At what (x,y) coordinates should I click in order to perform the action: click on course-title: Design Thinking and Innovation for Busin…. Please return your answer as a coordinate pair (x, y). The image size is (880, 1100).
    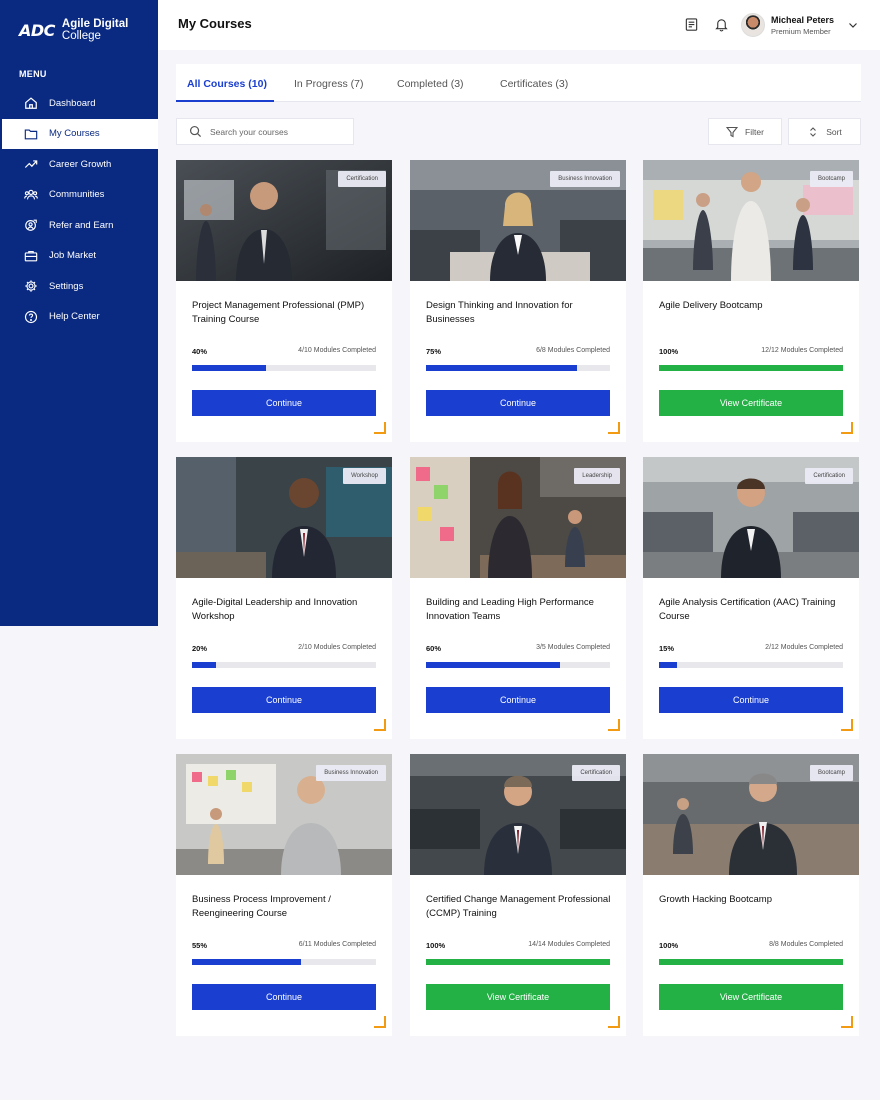
    Looking at the image, I should click on (499, 312).